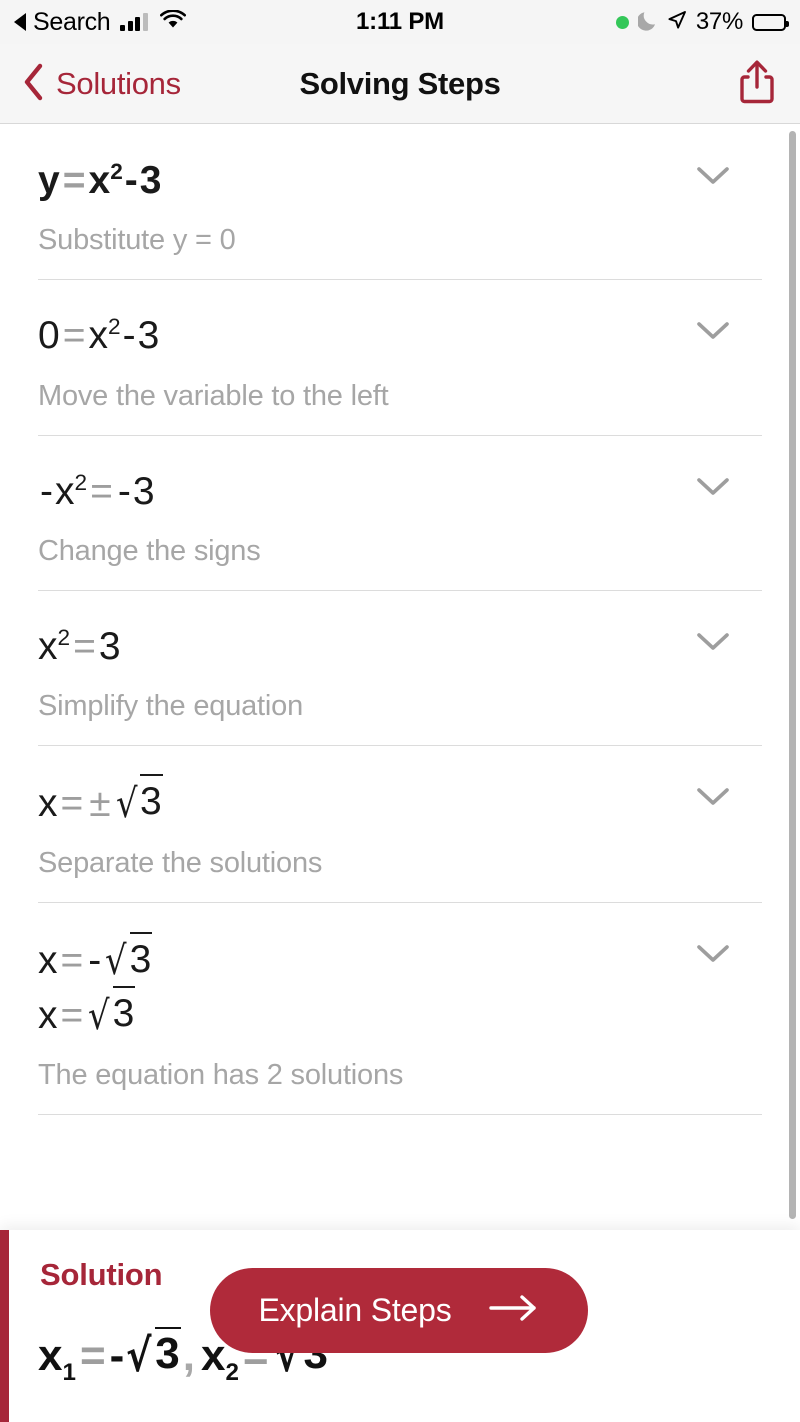 The width and height of the screenshot is (800, 1422). What do you see at coordinates (647, 22) in the screenshot?
I see `do-not-disturb-moon-icon` at bounding box center [647, 22].